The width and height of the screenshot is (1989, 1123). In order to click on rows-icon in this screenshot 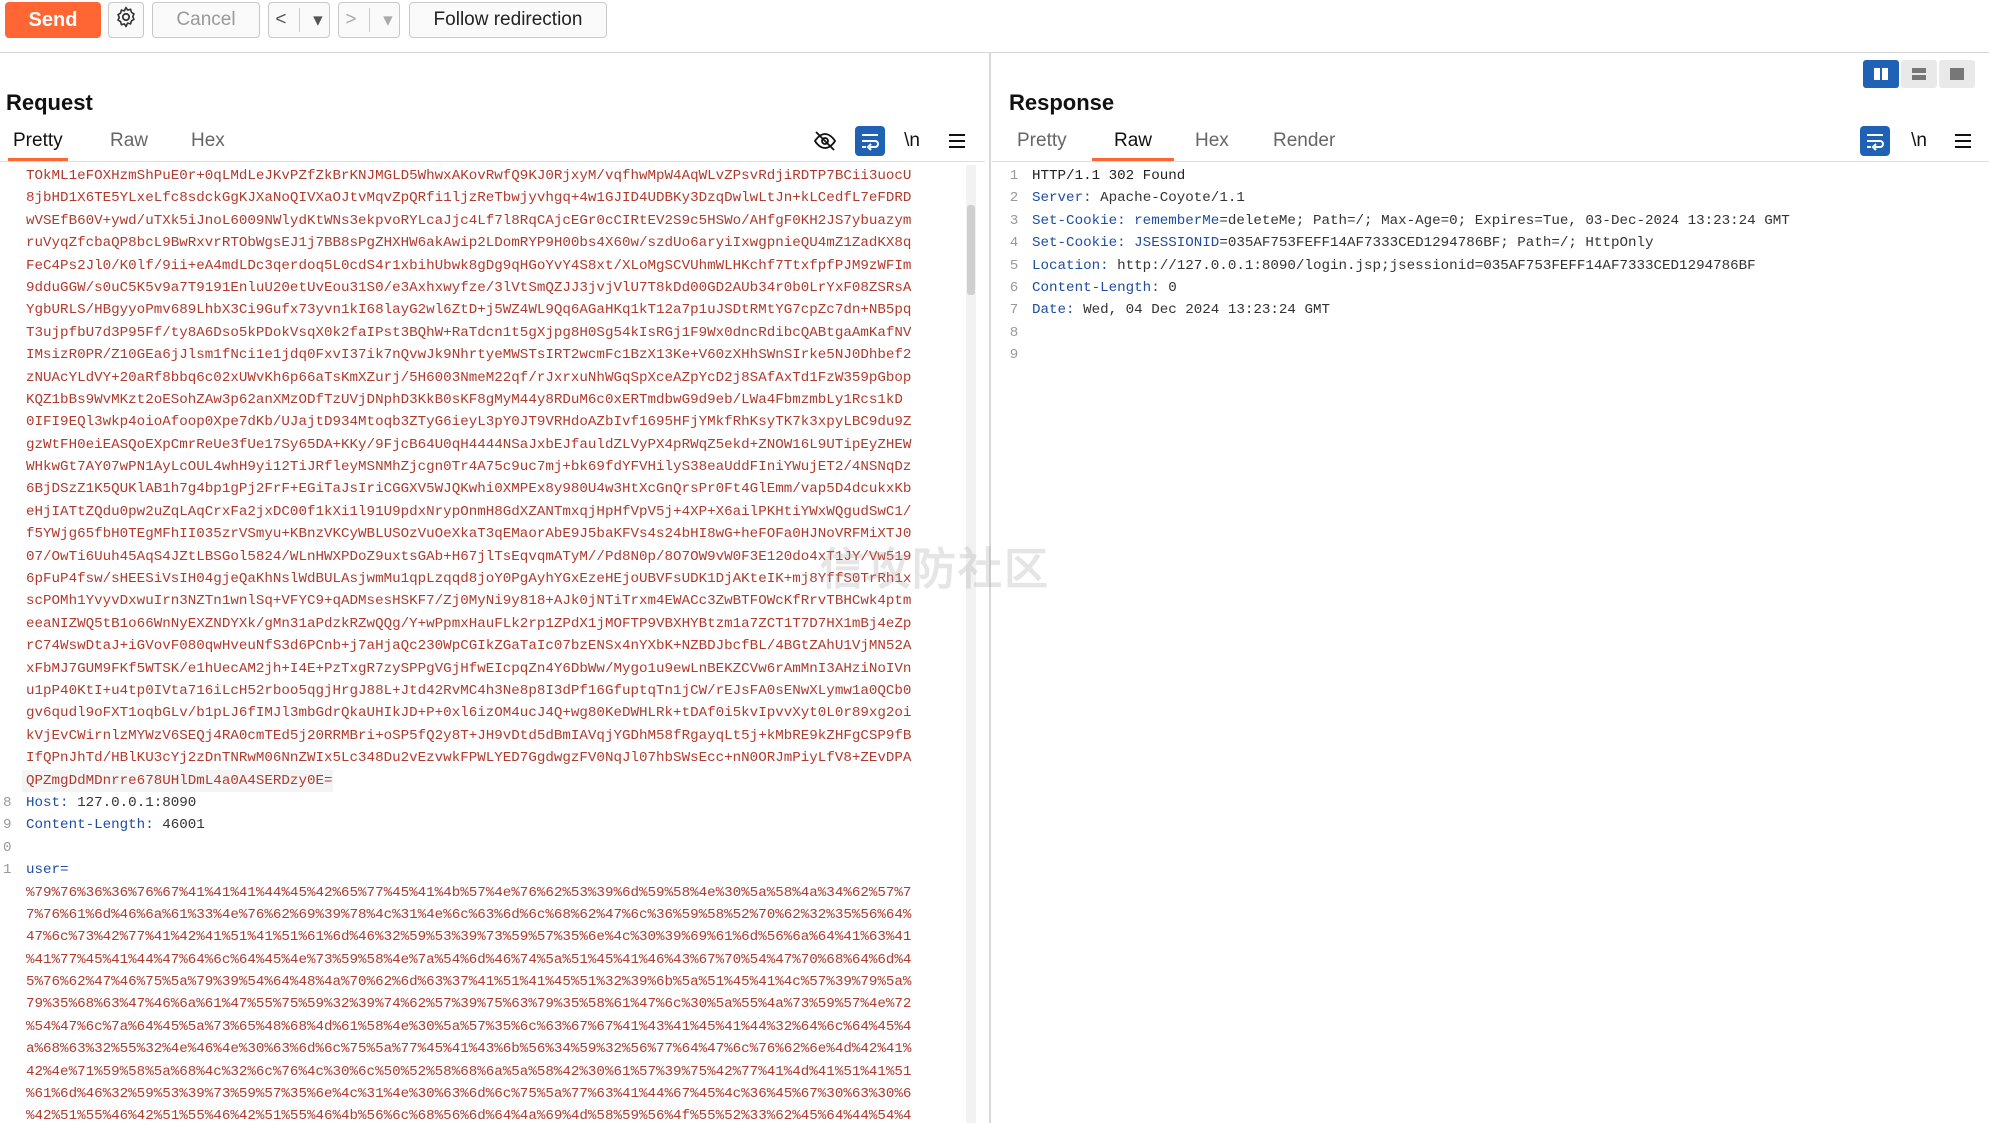, I will do `click(1919, 74)`.